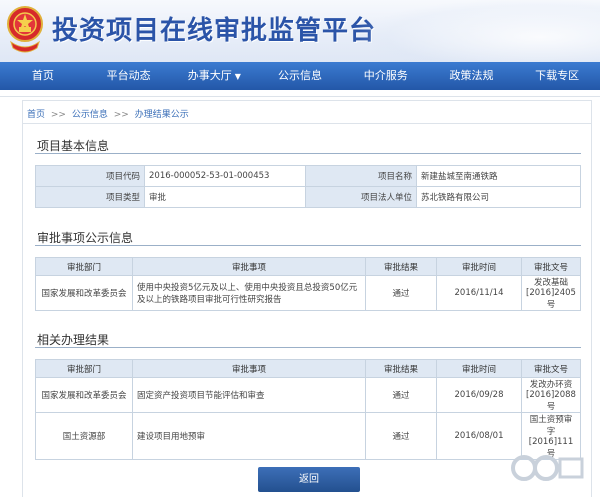 The width and height of the screenshot is (600, 497). What do you see at coordinates (214, 31) in the screenshot?
I see `site-title: 投资项目在线审批监管平台` at bounding box center [214, 31].